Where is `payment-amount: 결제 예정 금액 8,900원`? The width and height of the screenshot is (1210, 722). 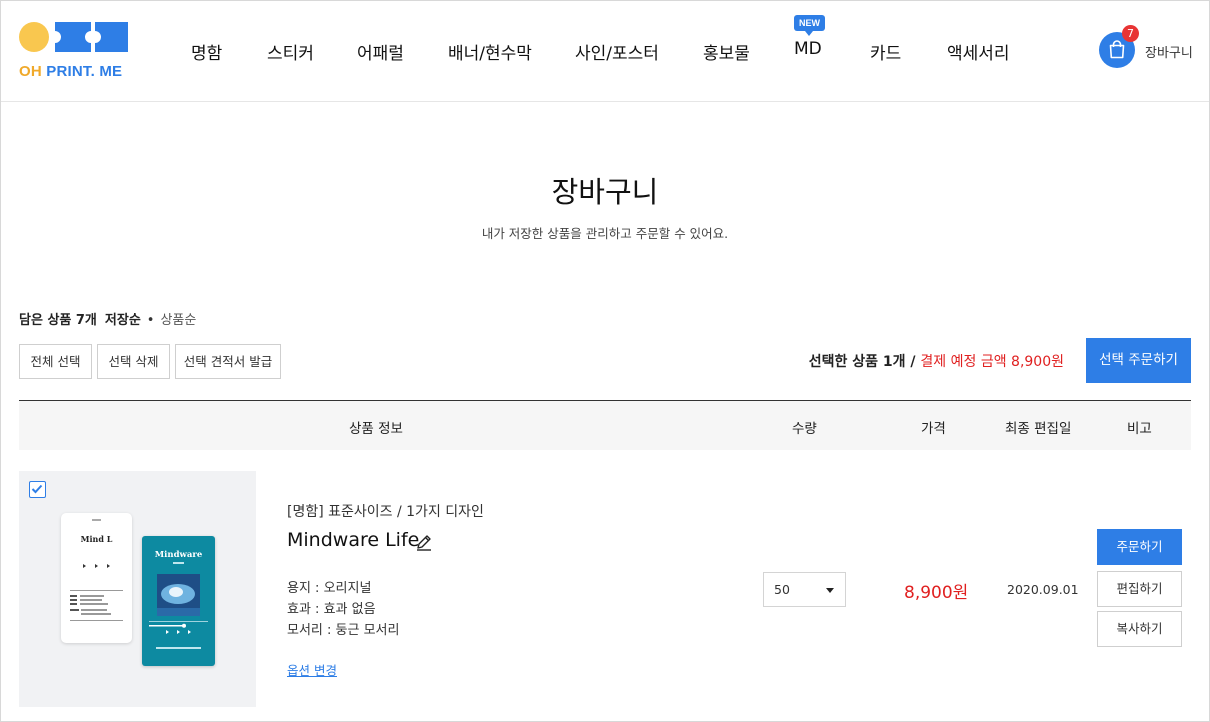
payment-amount: 결제 예정 금액 8,900원 is located at coordinates (992, 362).